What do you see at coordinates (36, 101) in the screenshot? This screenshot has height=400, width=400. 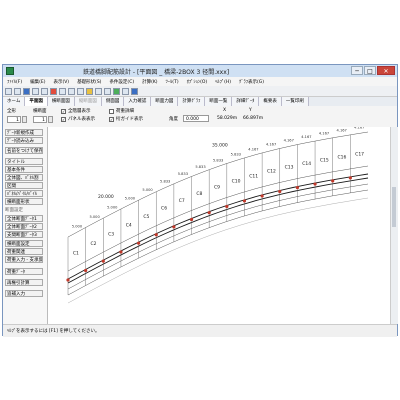 I see `tab-plan: 平面図` at bounding box center [36, 101].